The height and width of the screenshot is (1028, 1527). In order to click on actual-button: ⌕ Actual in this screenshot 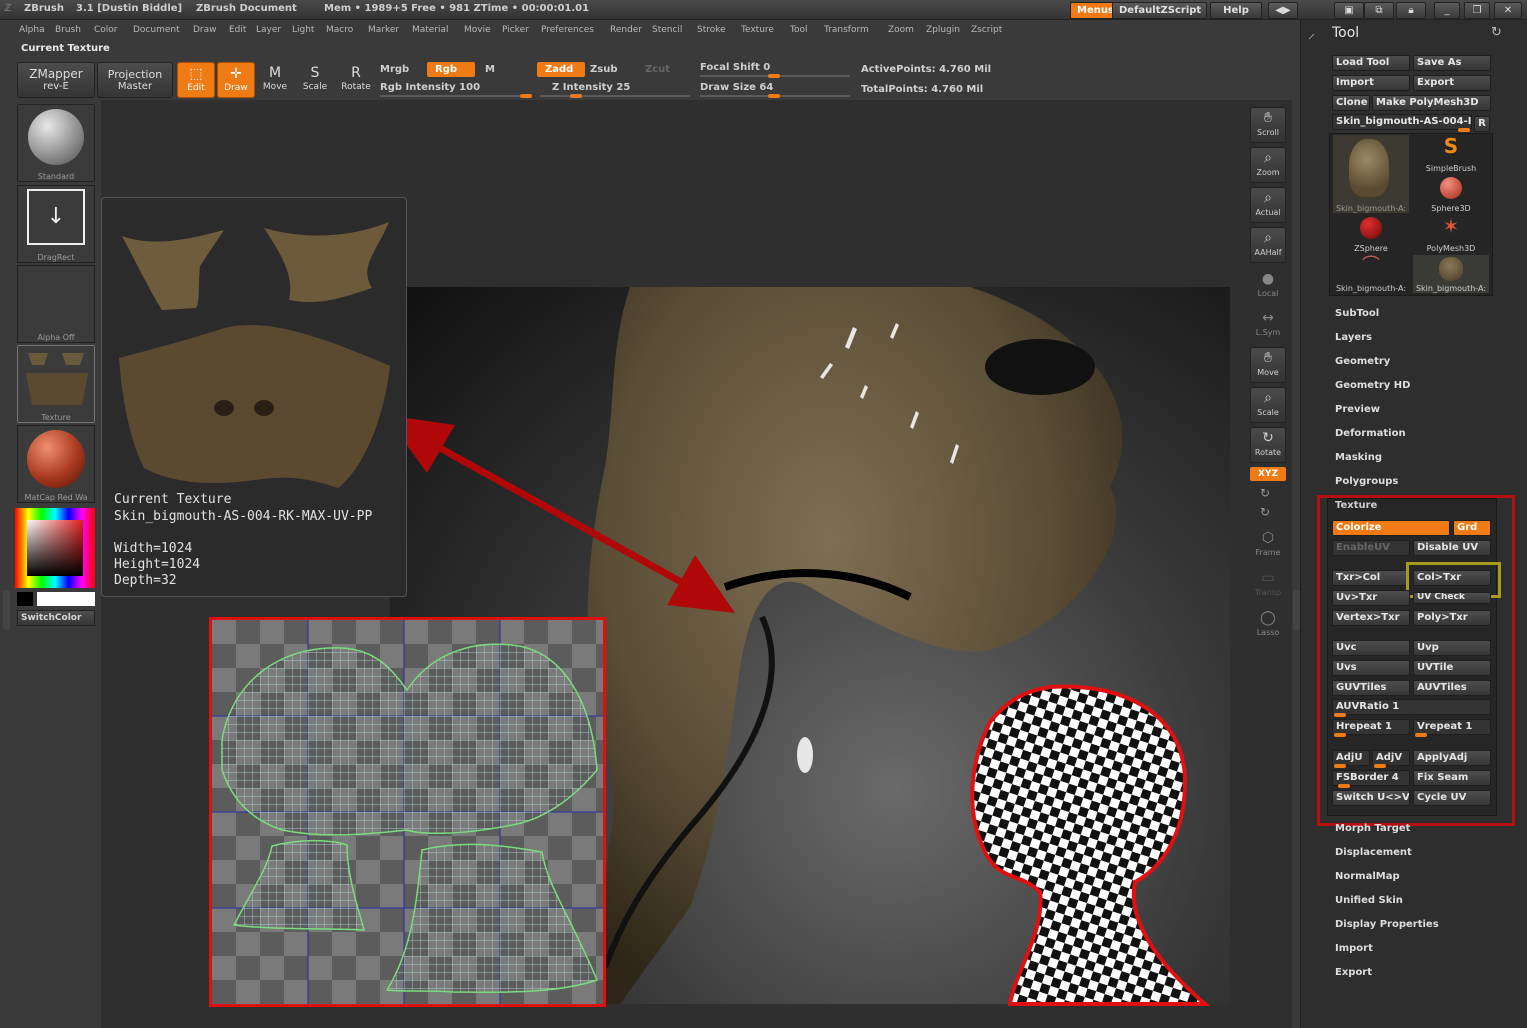, I will do `click(1268, 205)`.